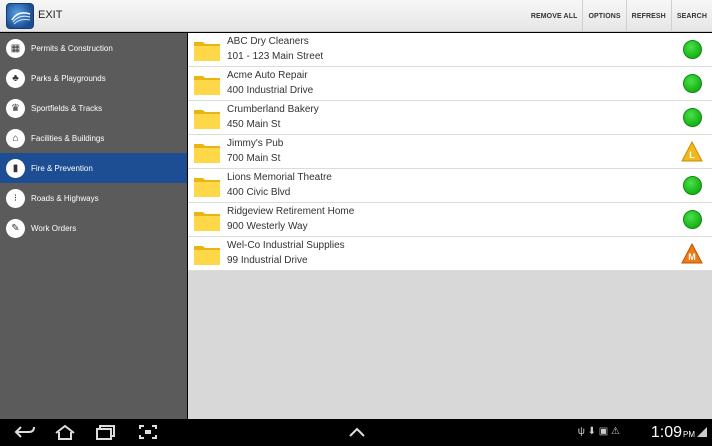 Image resolution: width=712 pixels, height=446 pixels. I want to click on sidebar-item-label: Roads & Highways, so click(65, 198).